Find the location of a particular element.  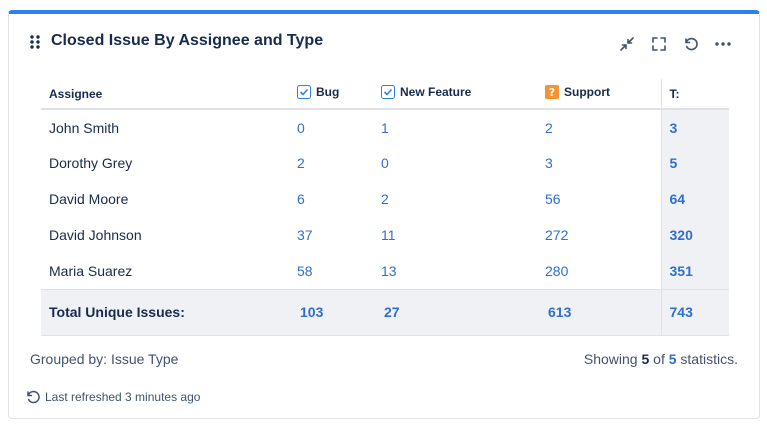

summary-total-link: 743 is located at coordinates (694, 312).